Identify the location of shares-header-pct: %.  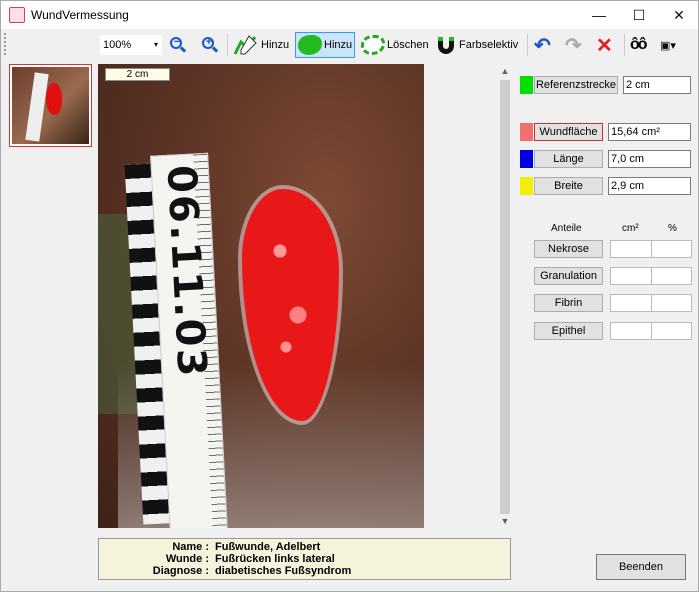
(672, 228).